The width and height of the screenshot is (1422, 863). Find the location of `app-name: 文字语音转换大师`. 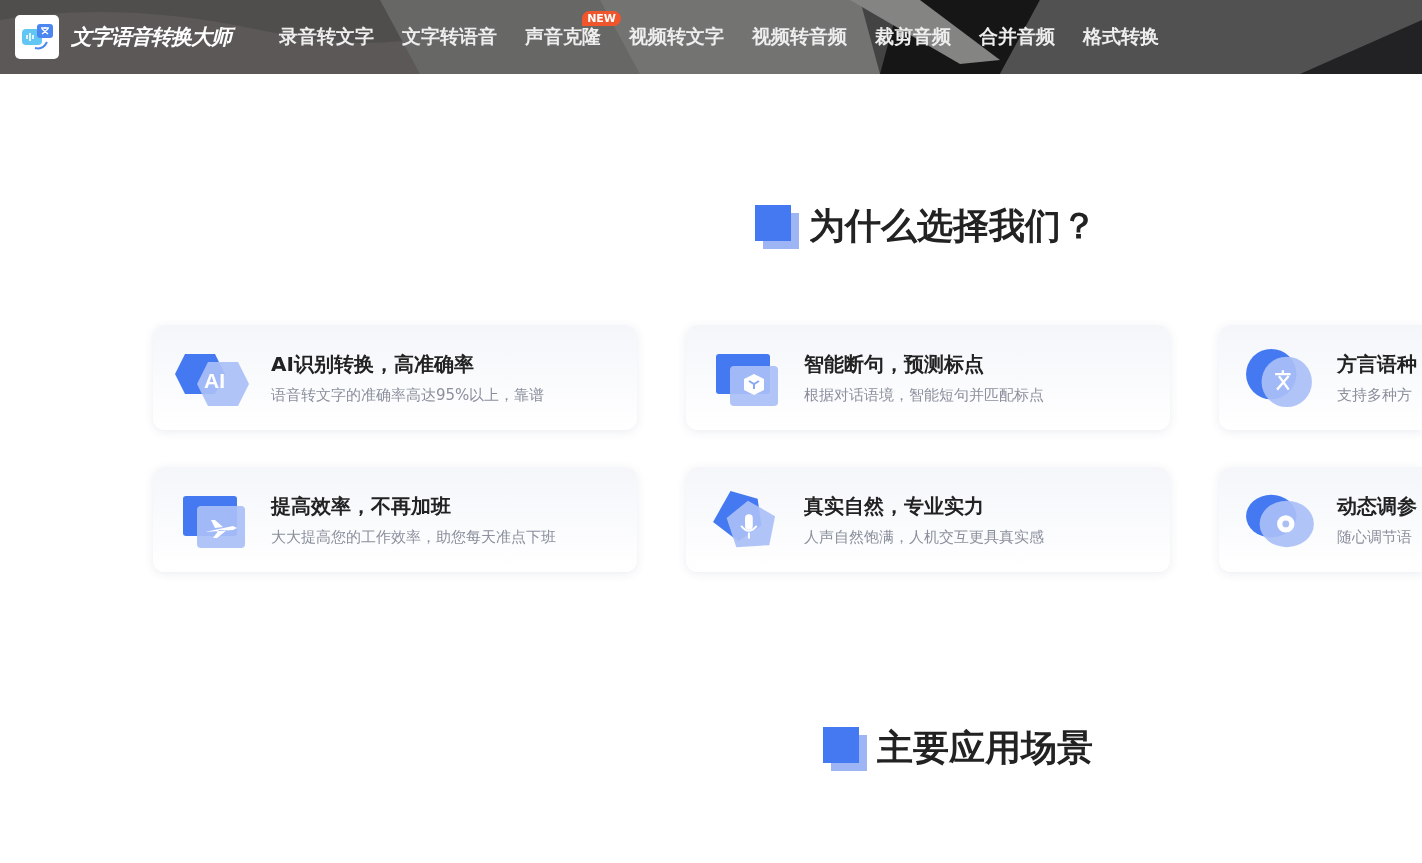

app-name: 文字语音转换大师 is located at coordinates (153, 37).